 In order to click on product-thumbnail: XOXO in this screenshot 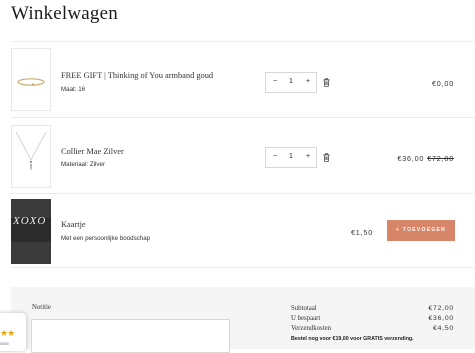, I will do `click(31, 231)`.